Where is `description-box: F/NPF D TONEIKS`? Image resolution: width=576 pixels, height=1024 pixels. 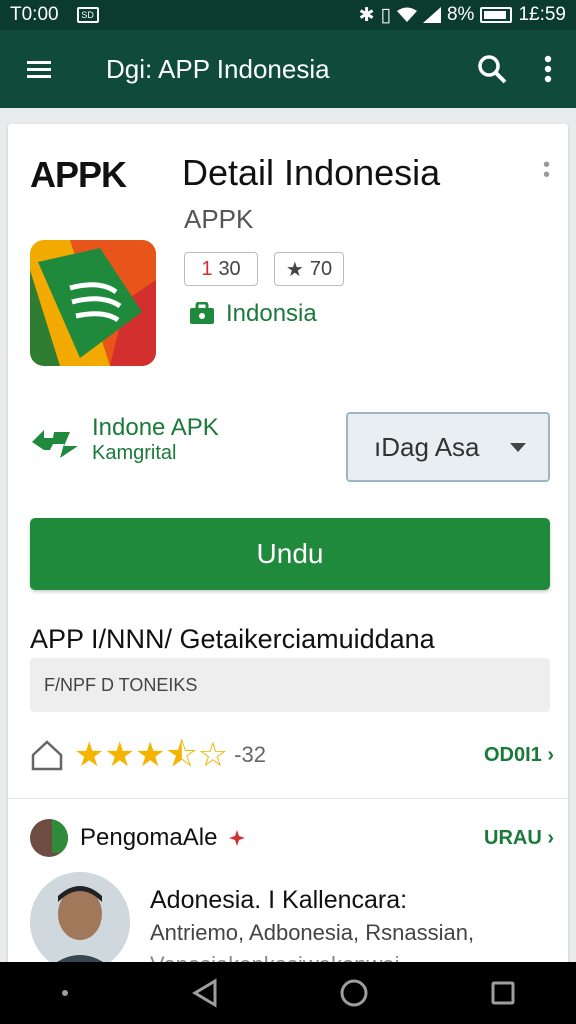 description-box: F/NPF D TONEIKS is located at coordinates (290, 685).